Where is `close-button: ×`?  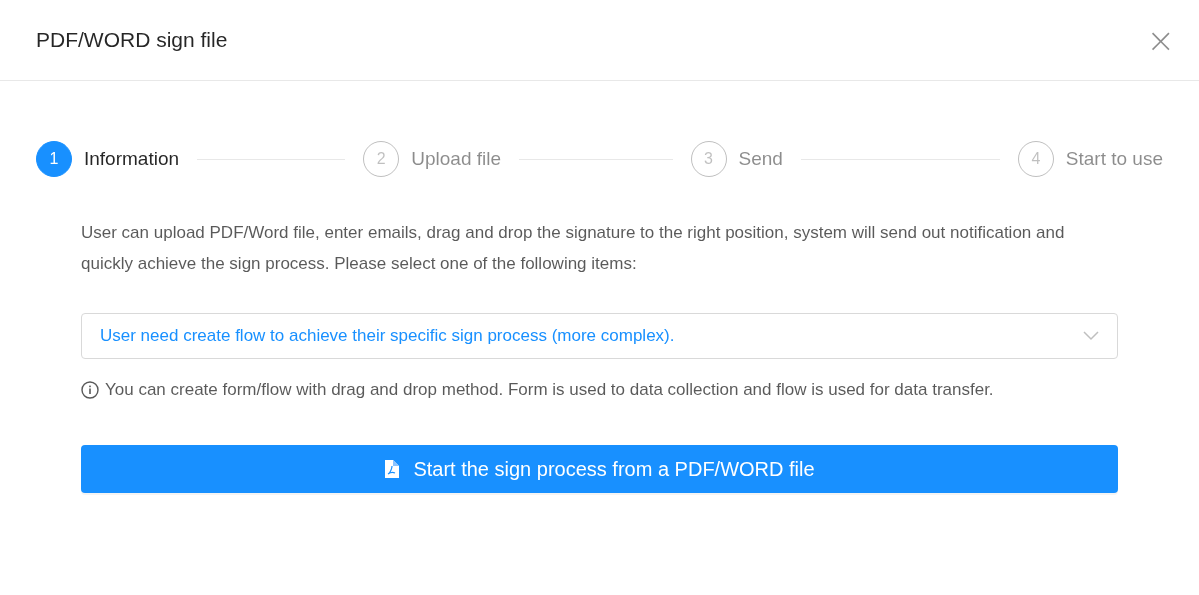 close-button: × is located at coordinates (1160, 40).